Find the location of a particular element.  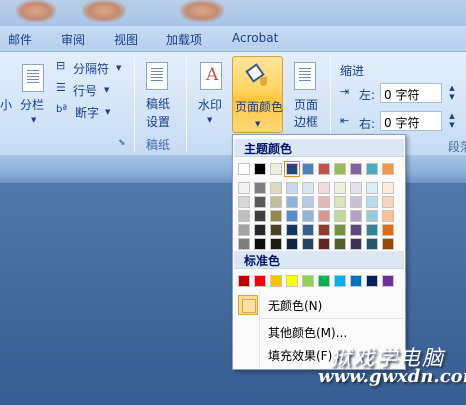

tab-mailings: 邮件 is located at coordinates (20, 39).